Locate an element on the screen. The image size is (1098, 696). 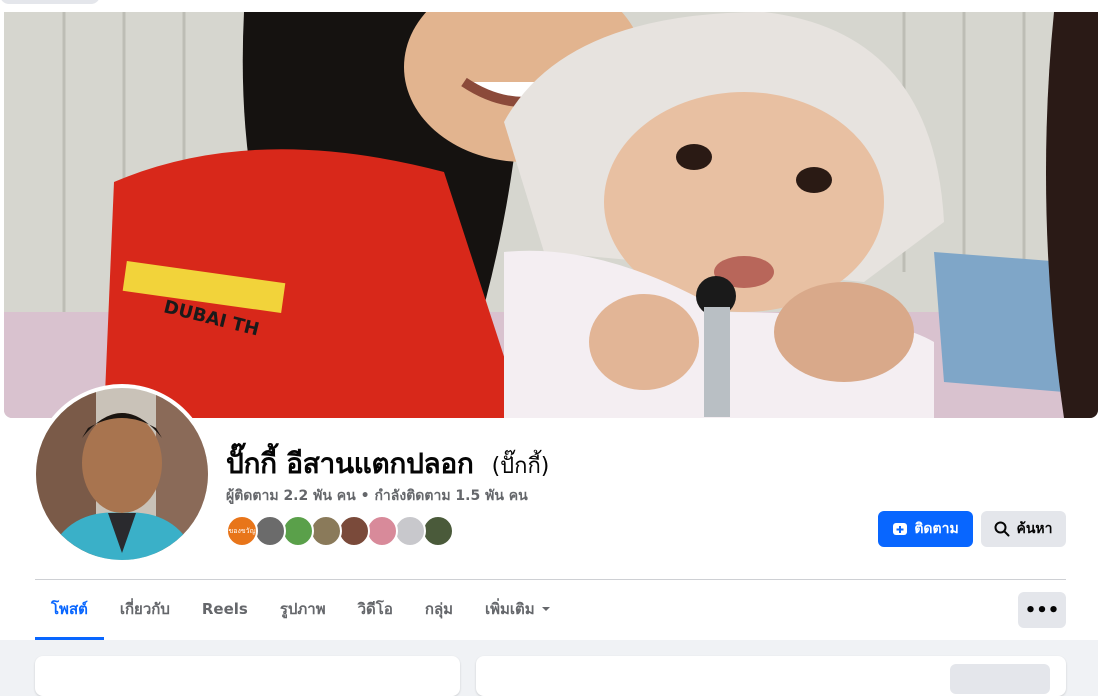
followers-count: ผู้ติดตาม 2.2 พัน คน is located at coordinates (291, 496).